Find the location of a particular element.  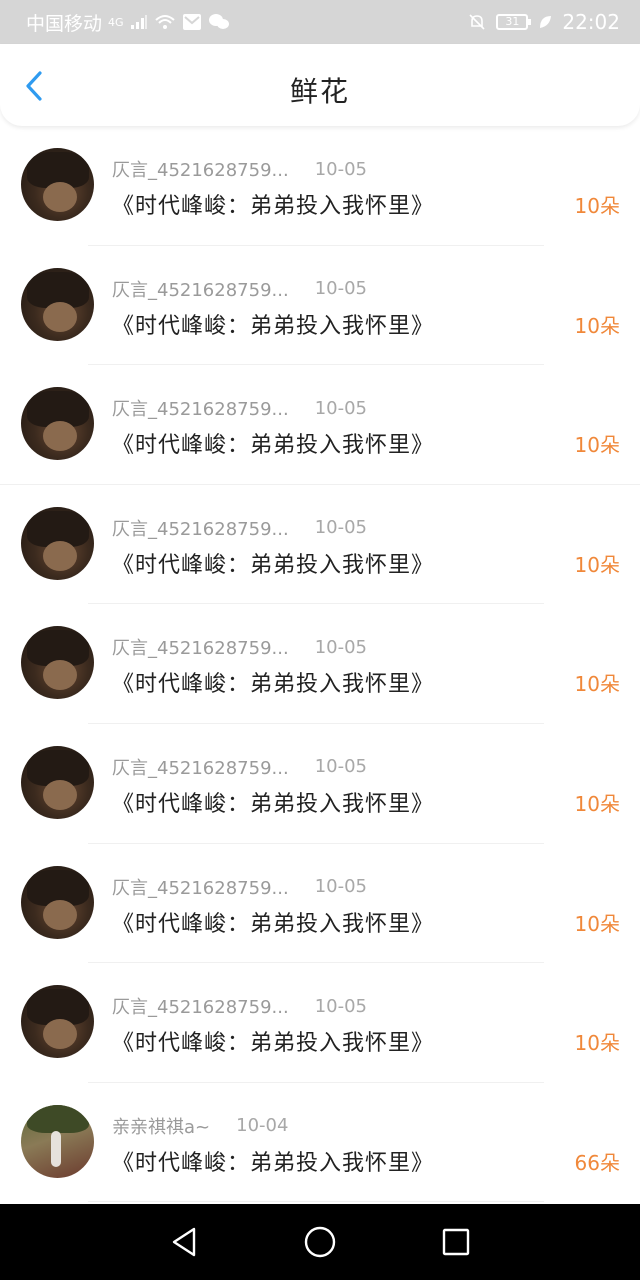

mute-bell-icon is located at coordinates (477, 22).